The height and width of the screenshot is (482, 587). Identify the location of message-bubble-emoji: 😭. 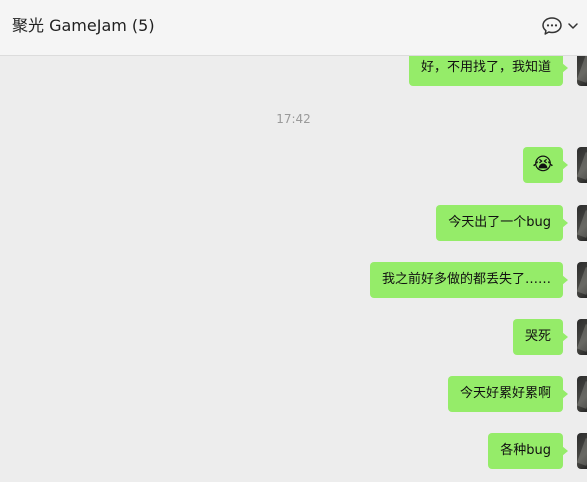
(545, 165).